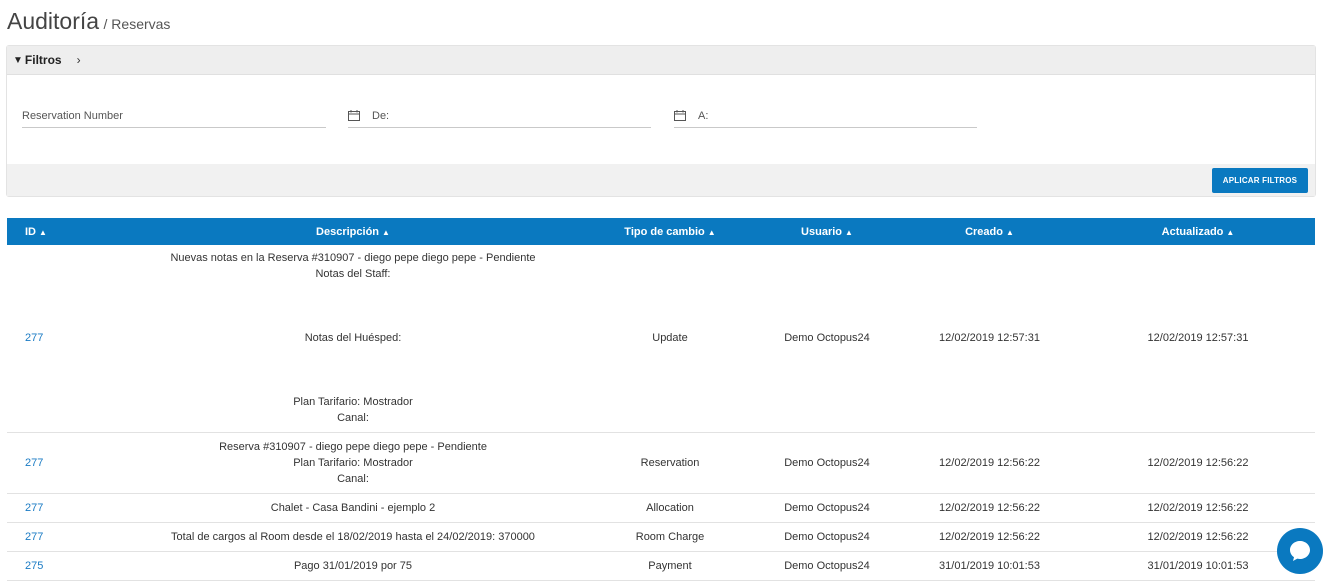 The height and width of the screenshot is (581, 1323). I want to click on date-from-input, so click(511, 115).